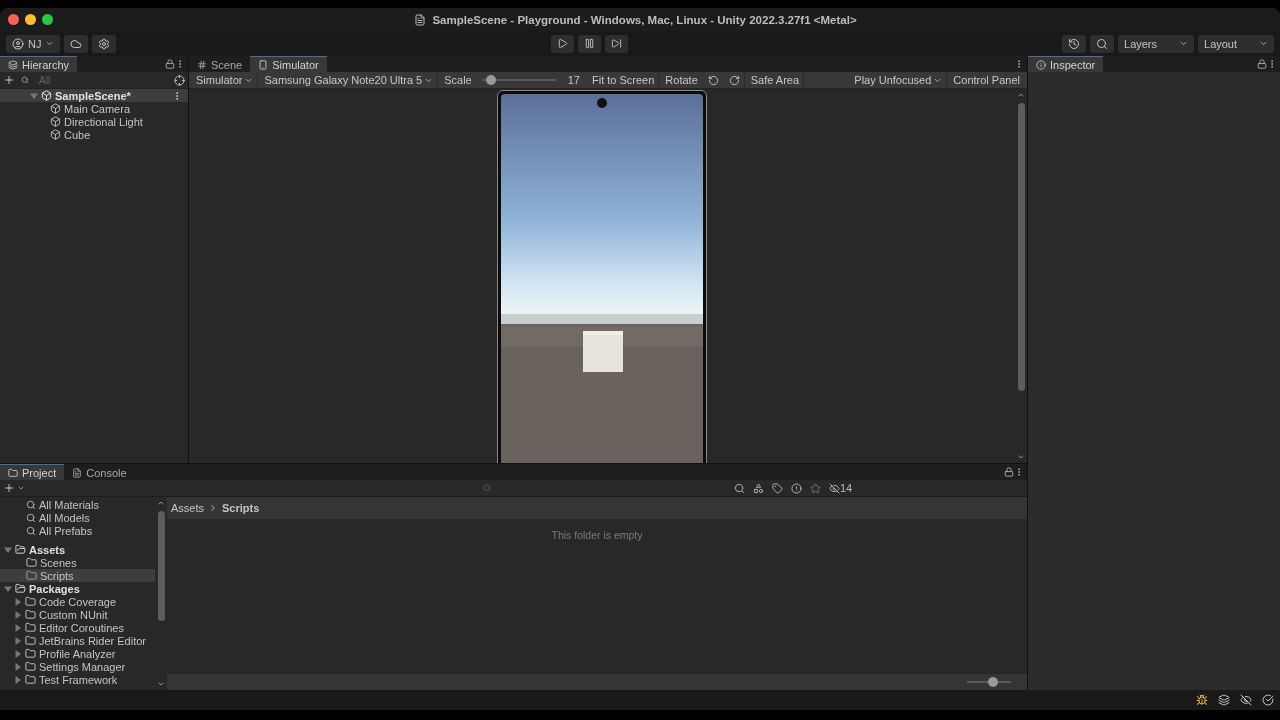  Describe the element at coordinates (32, 472) in the screenshot. I see `panel-tab: Project` at that location.